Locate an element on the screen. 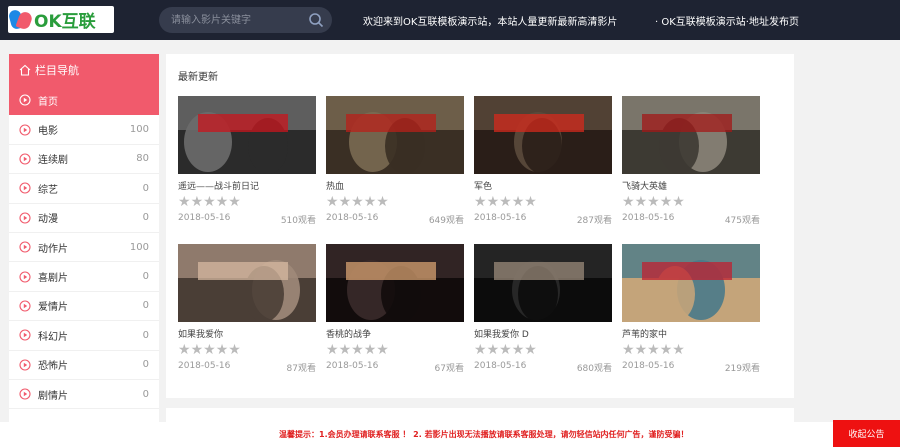  movie-title: 如果我爱你 D is located at coordinates (543, 333).